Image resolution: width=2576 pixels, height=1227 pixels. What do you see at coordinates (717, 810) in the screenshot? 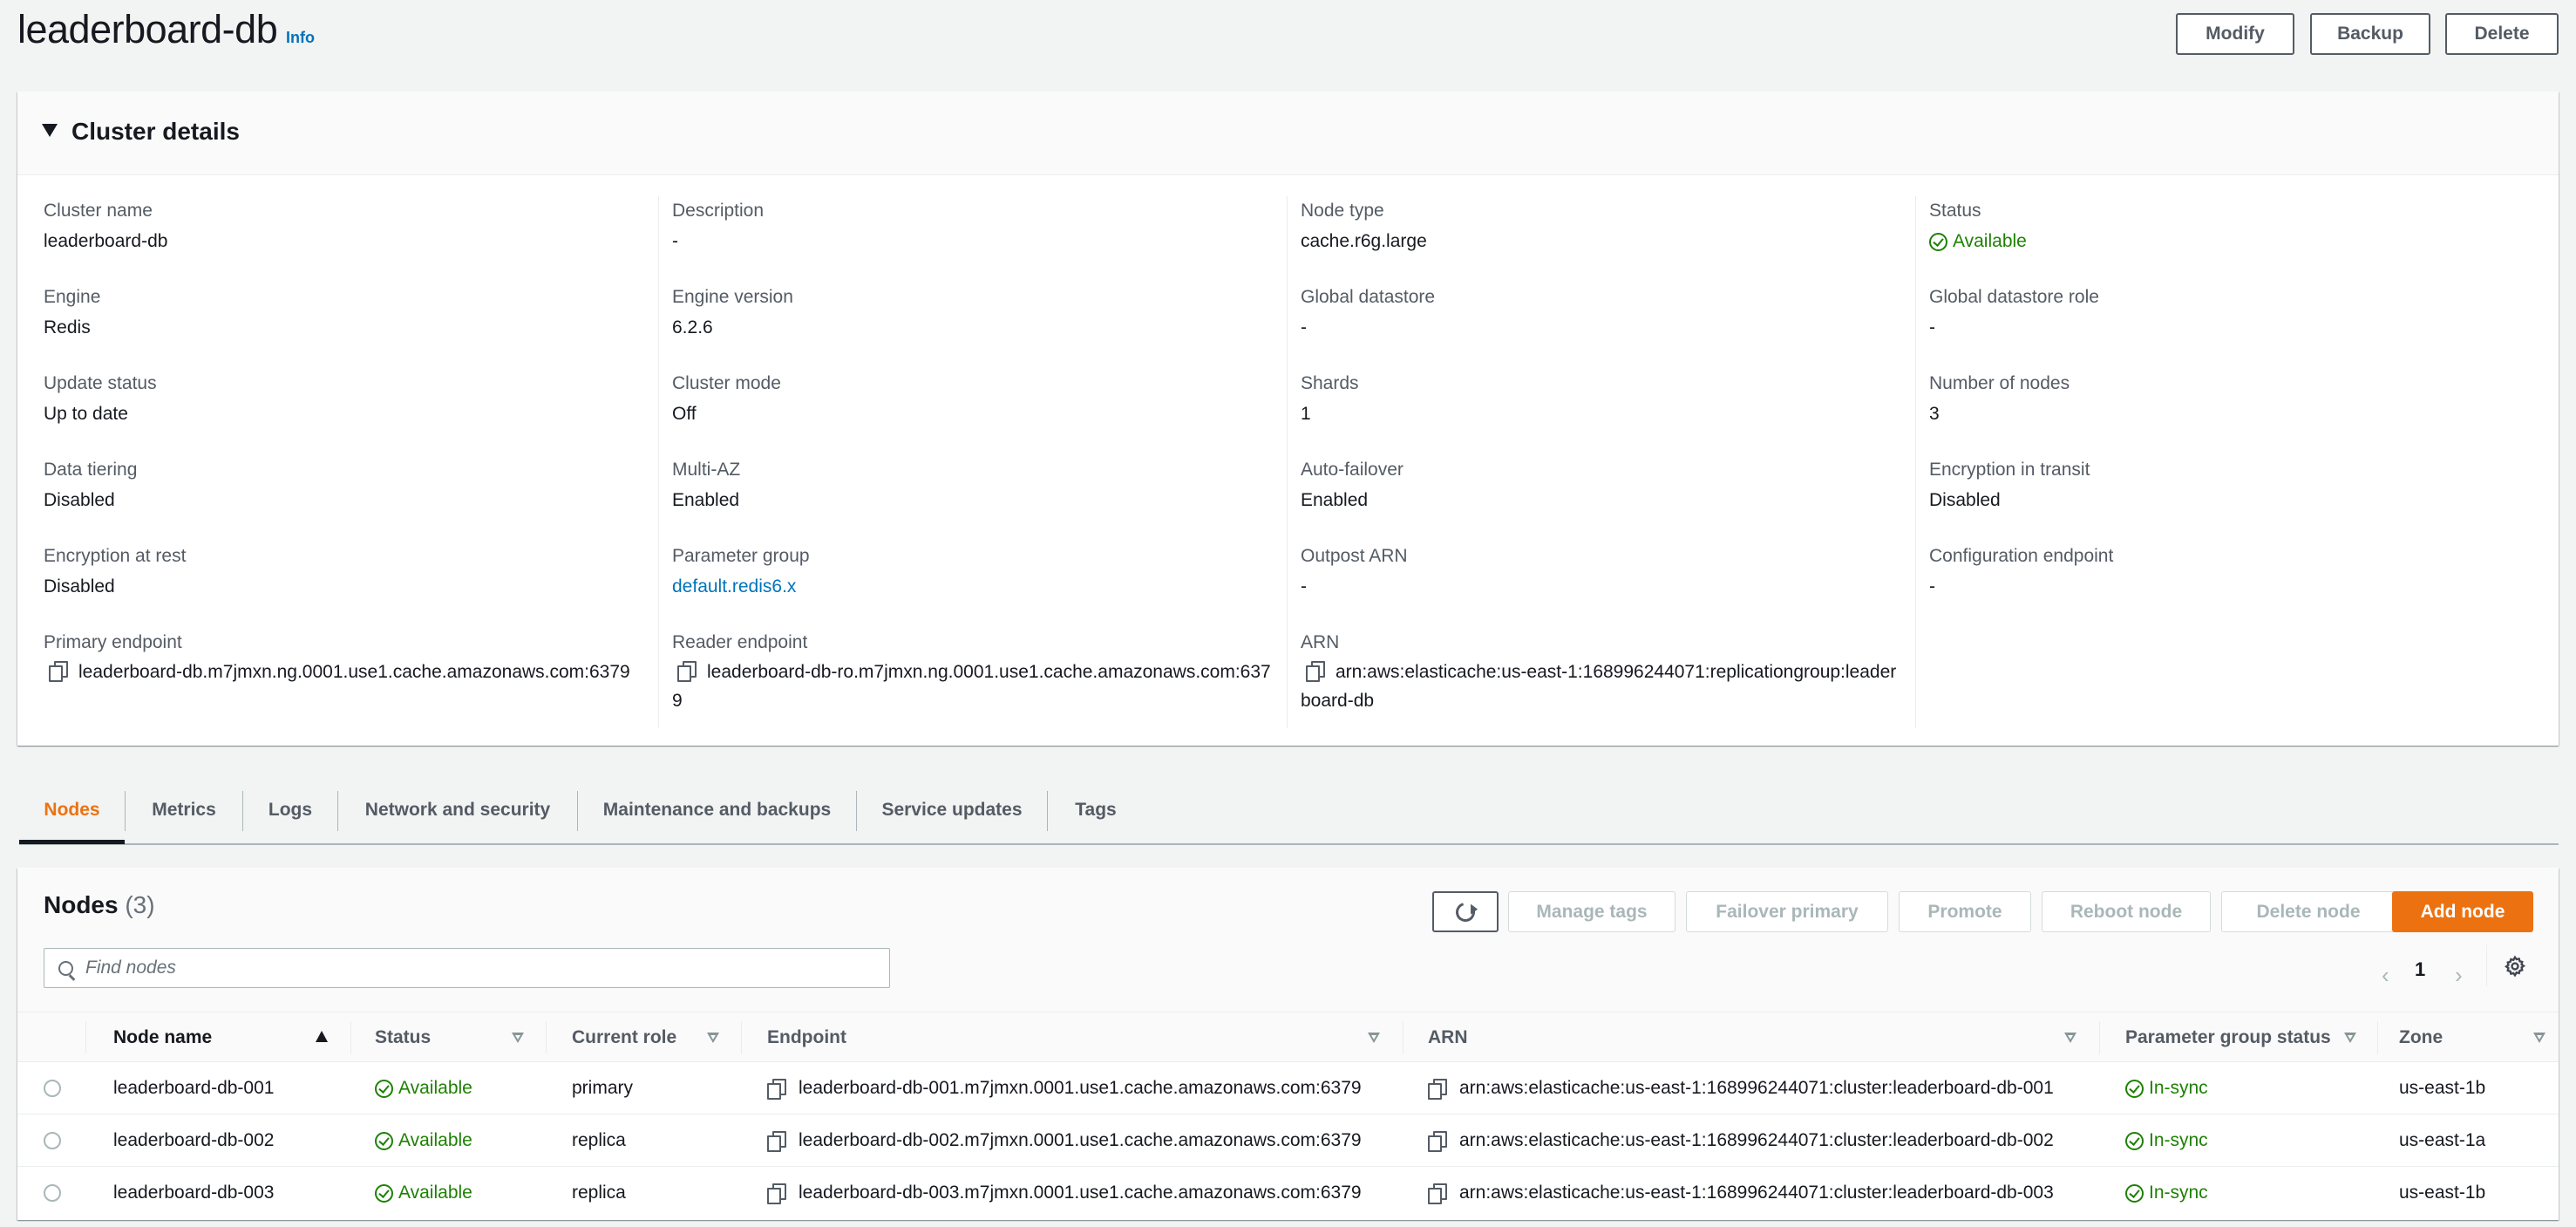
I see `tab-maintenance-and-backups: Maintenance and backups` at bounding box center [717, 810].